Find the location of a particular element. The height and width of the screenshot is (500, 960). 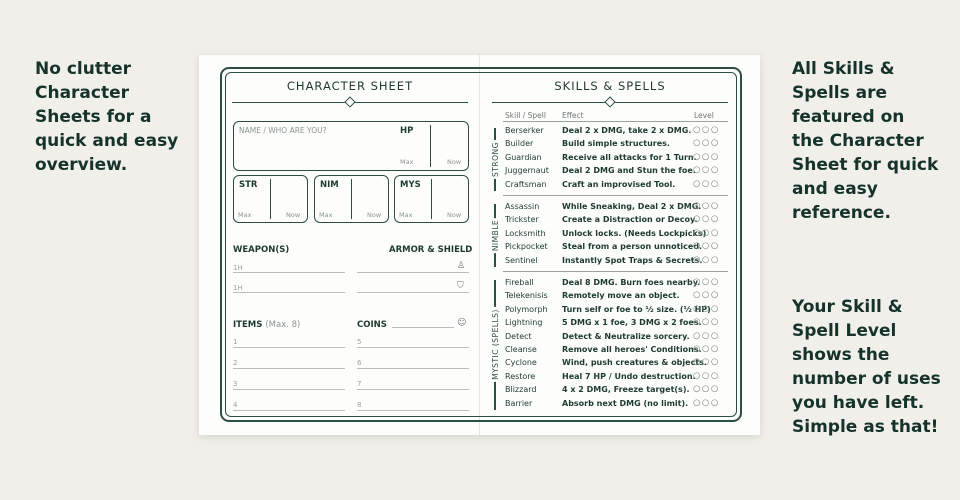

hp-max-label: Max is located at coordinates (407, 162).